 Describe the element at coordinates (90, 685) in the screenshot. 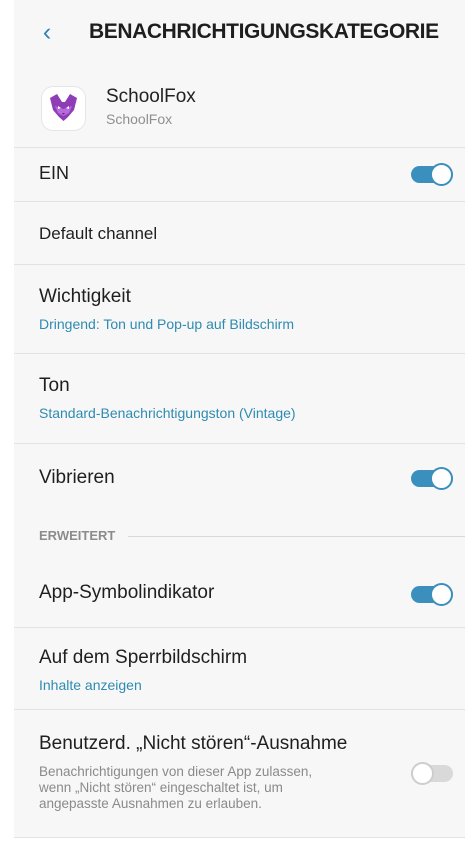

I see `lockscreen-value: Inhalte anzeigen` at that location.